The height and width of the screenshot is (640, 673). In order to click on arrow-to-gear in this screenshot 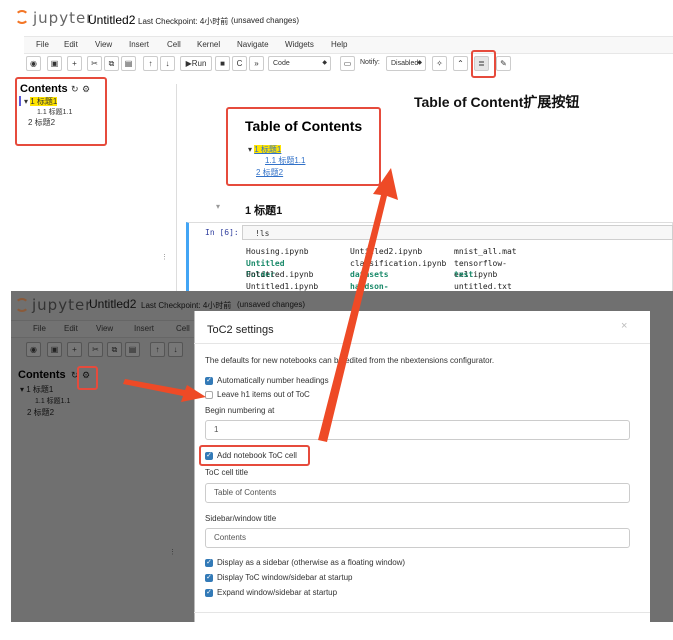, I will do `click(164, 390)`.